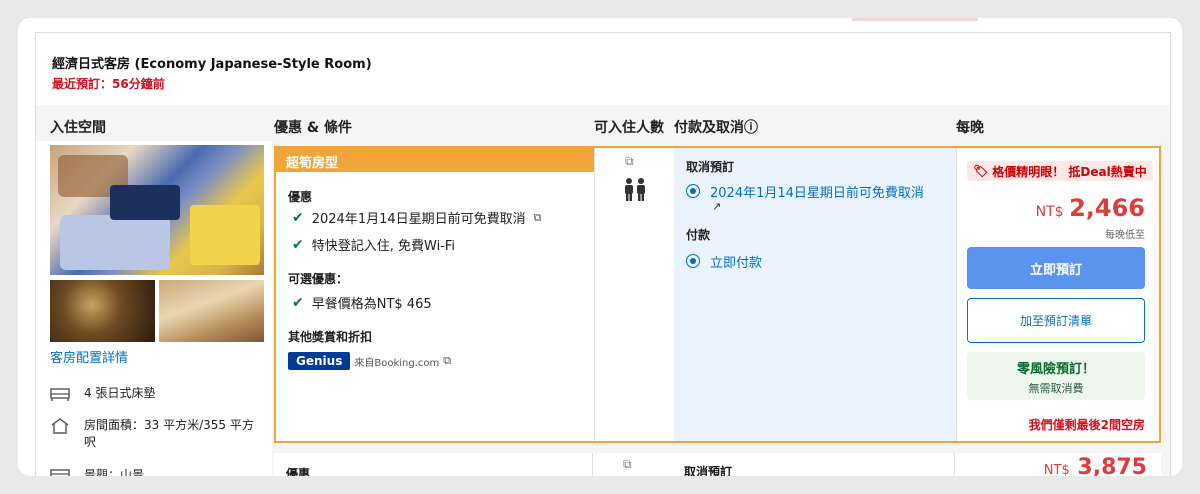 Image resolution: width=1200 pixels, height=494 pixels. I want to click on offer-badge: 超筍房型, so click(435, 160).